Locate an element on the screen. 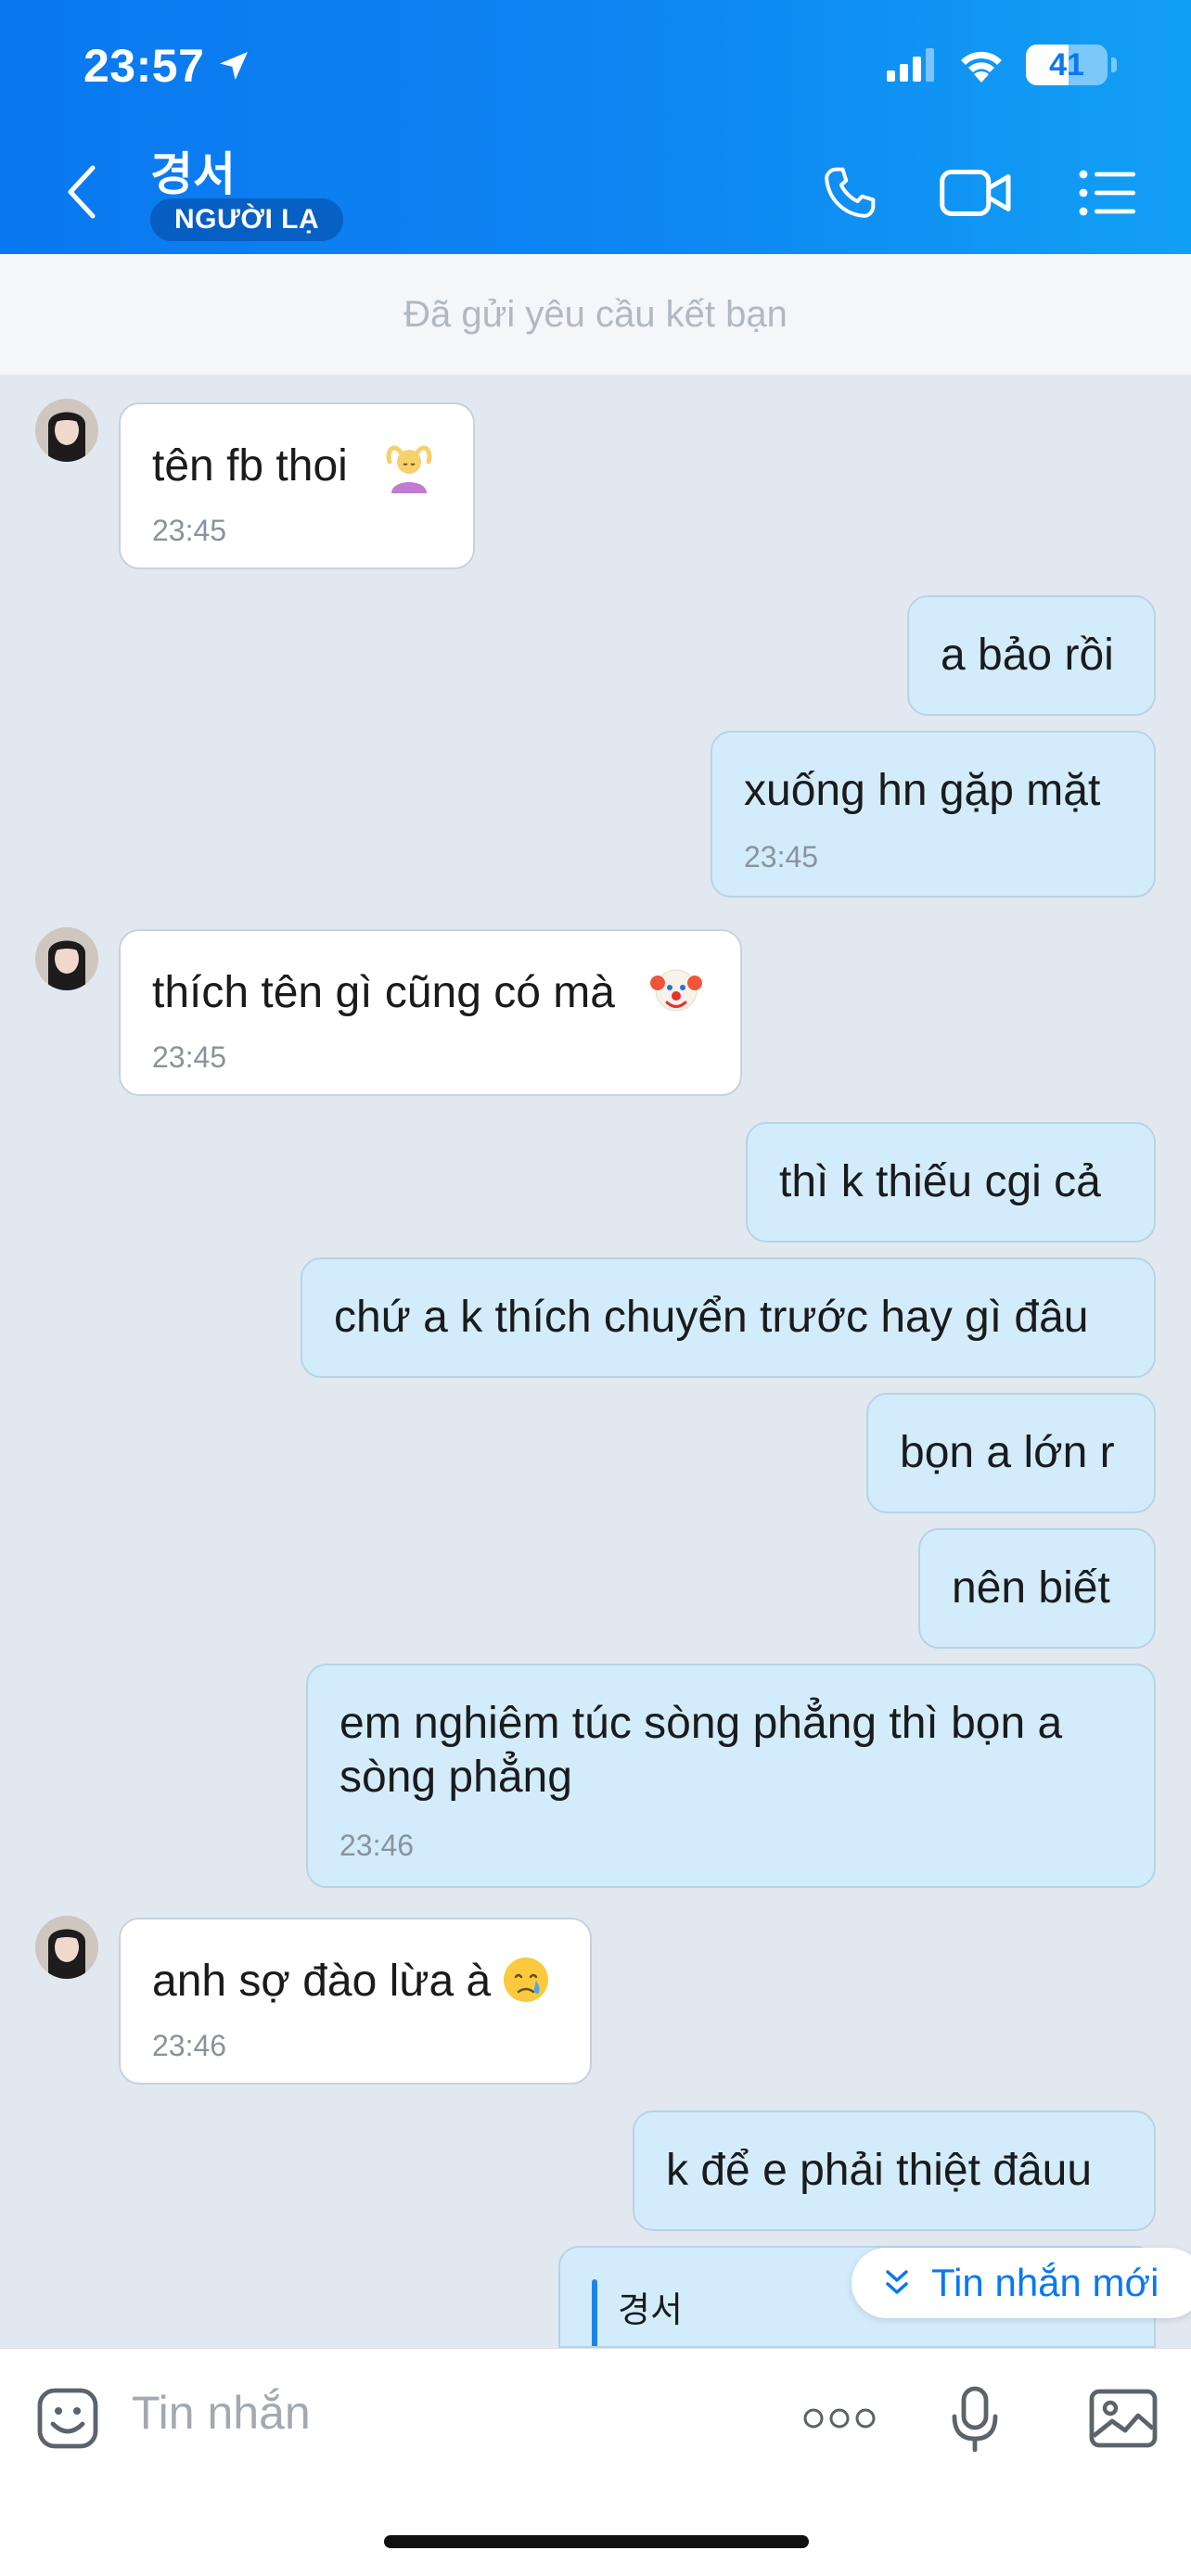 The image size is (1191, 2576). sticker-button is located at coordinates (67, 2419).